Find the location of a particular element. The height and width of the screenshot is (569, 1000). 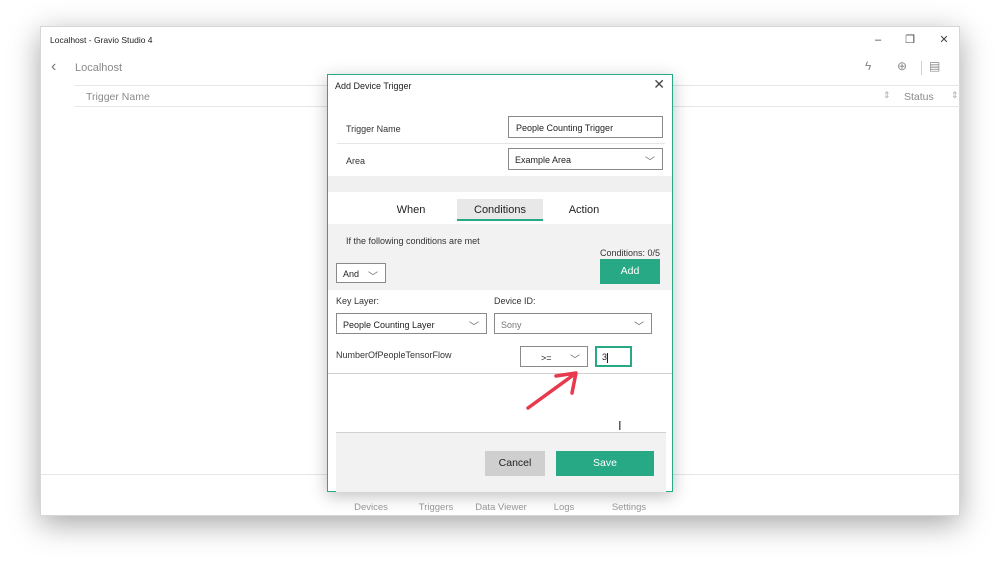

area-select: Example Area ﹀ is located at coordinates (585, 159).